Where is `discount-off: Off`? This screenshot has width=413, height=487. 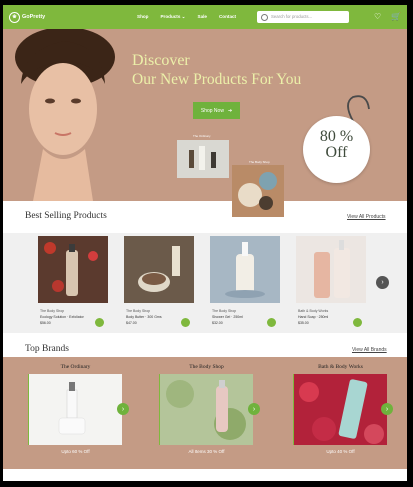
discount-off: Off is located at coordinates (336, 152).